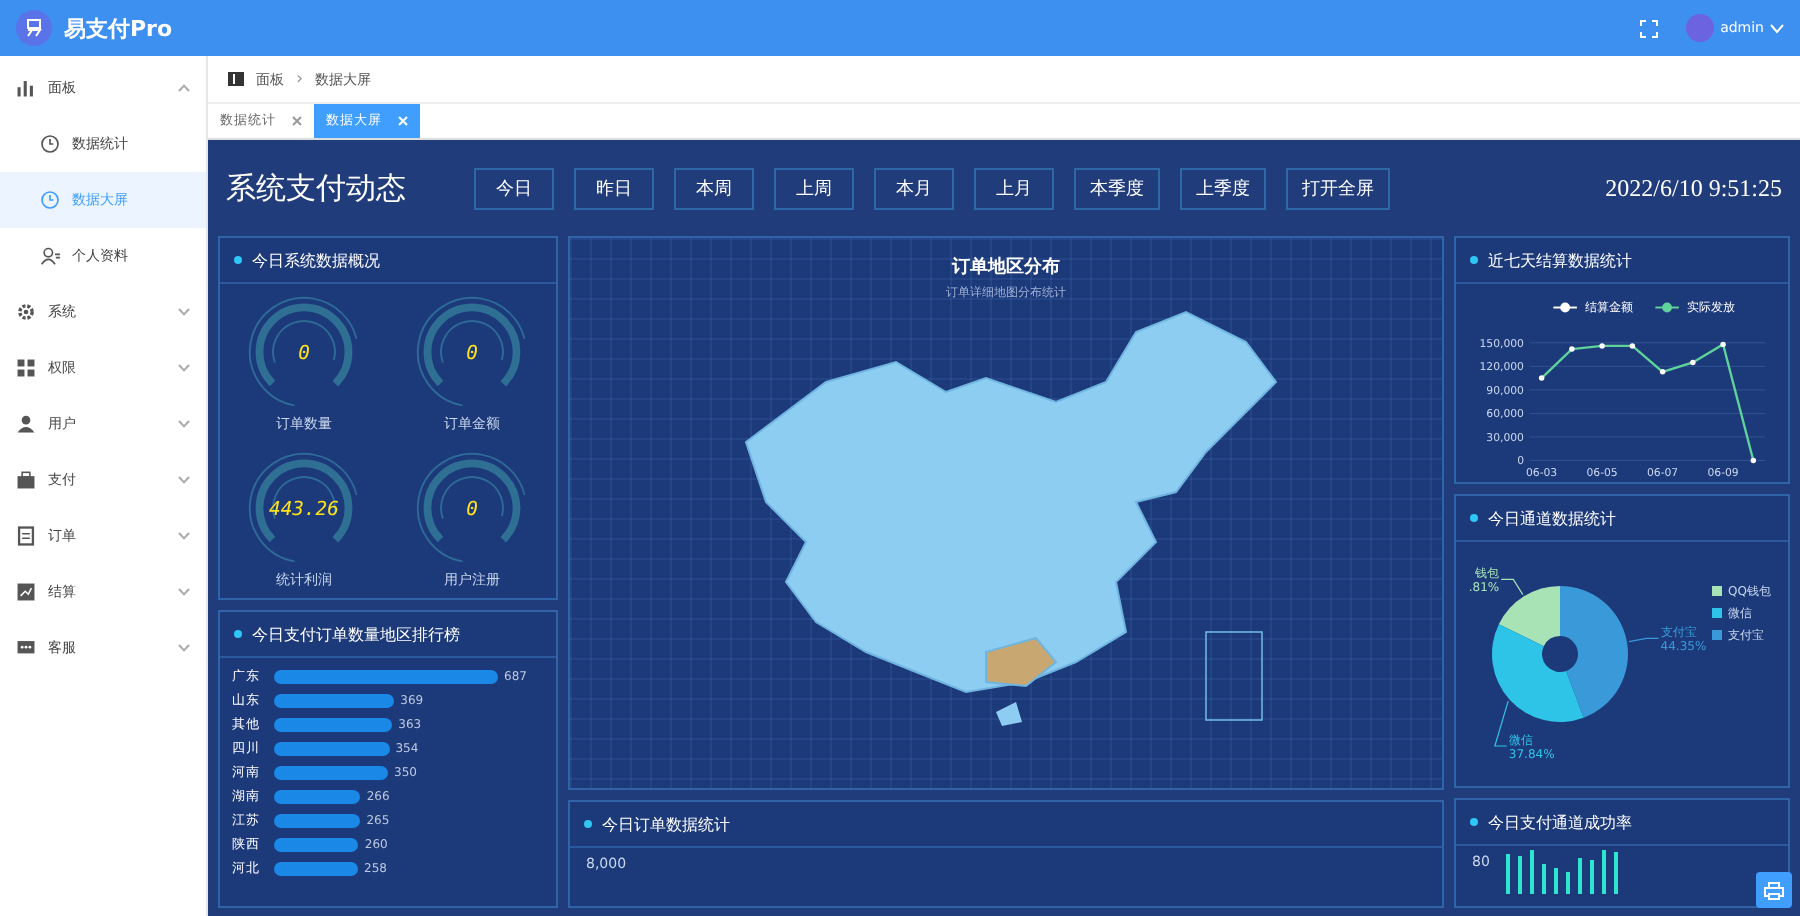  Describe the element at coordinates (118, 28) in the screenshot. I see `app-name: 易支付Pro` at that location.